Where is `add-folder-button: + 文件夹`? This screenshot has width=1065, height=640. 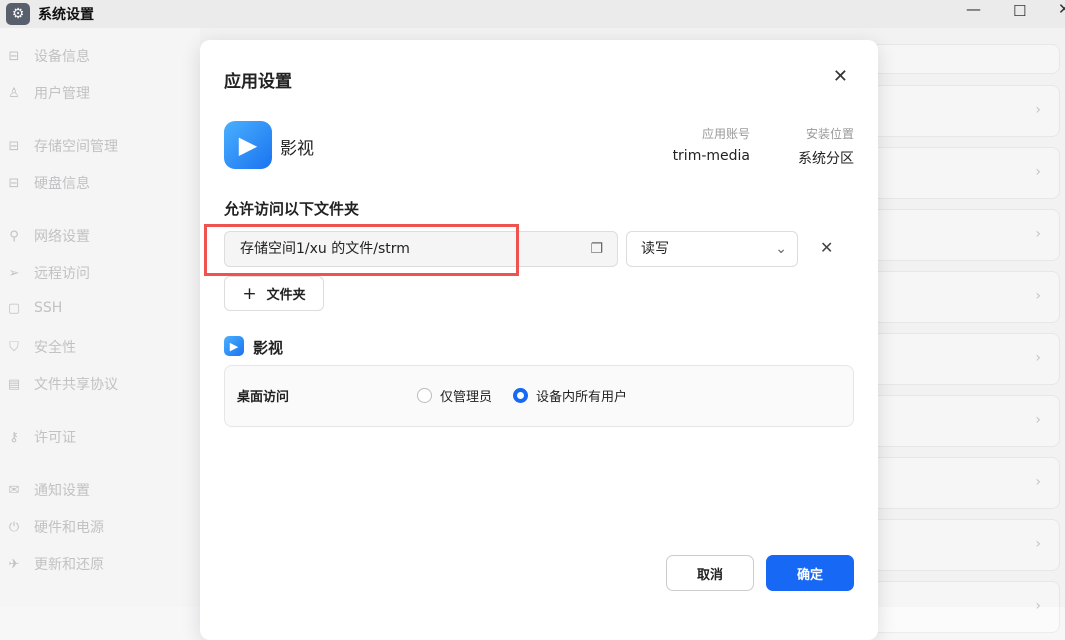 add-folder-button: + 文件夹 is located at coordinates (274, 293).